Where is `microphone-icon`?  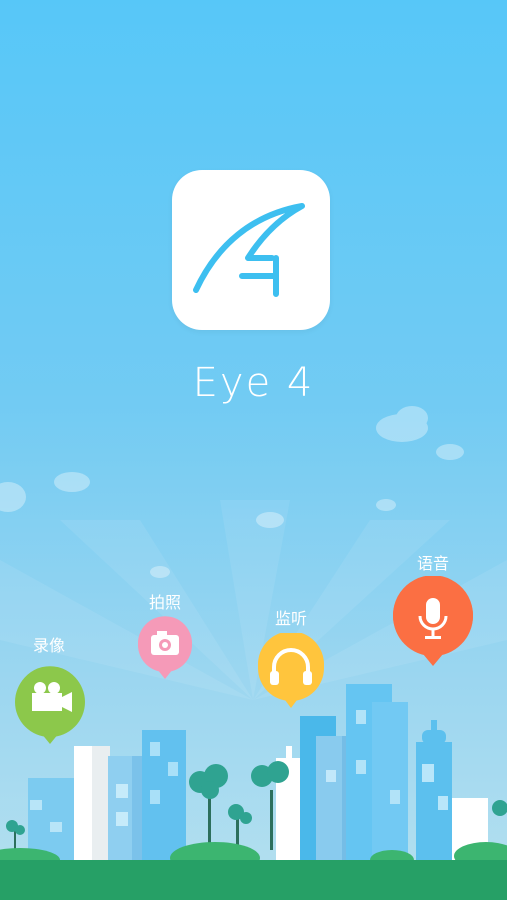 microphone-icon is located at coordinates (433, 621).